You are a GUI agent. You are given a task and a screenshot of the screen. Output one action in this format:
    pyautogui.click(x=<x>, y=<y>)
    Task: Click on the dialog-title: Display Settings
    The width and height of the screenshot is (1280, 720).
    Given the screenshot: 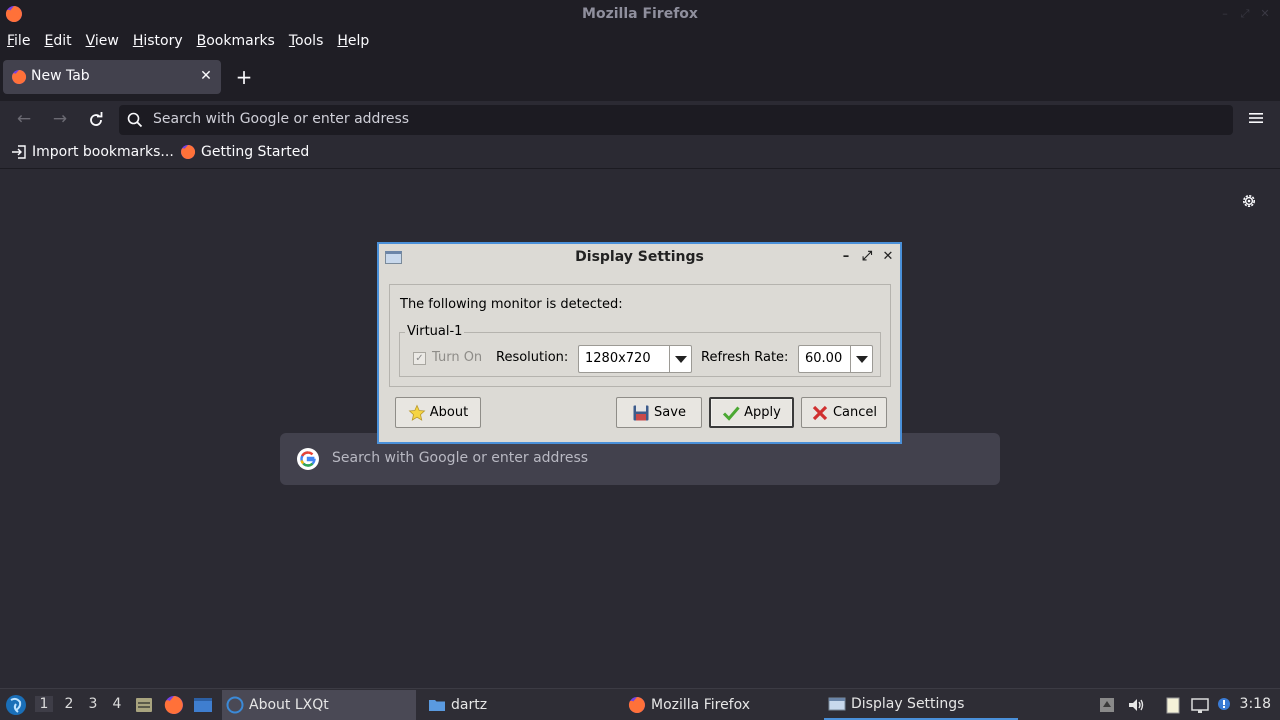 What is the action you would take?
    pyautogui.click(x=639, y=257)
    